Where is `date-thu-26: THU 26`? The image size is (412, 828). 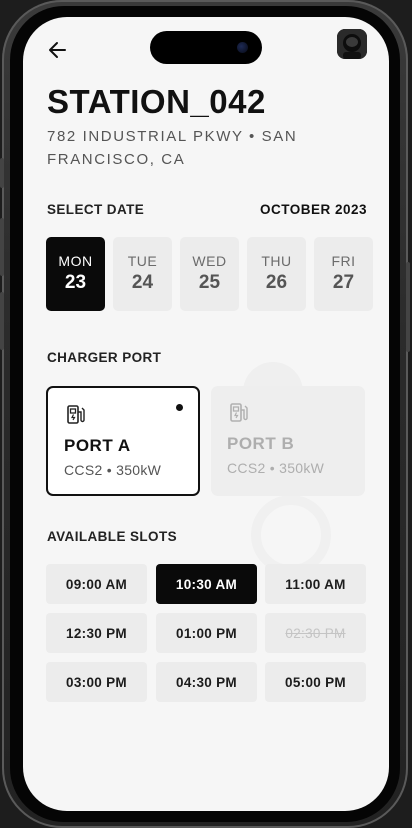
date-thu-26: THU 26 is located at coordinates (276, 274).